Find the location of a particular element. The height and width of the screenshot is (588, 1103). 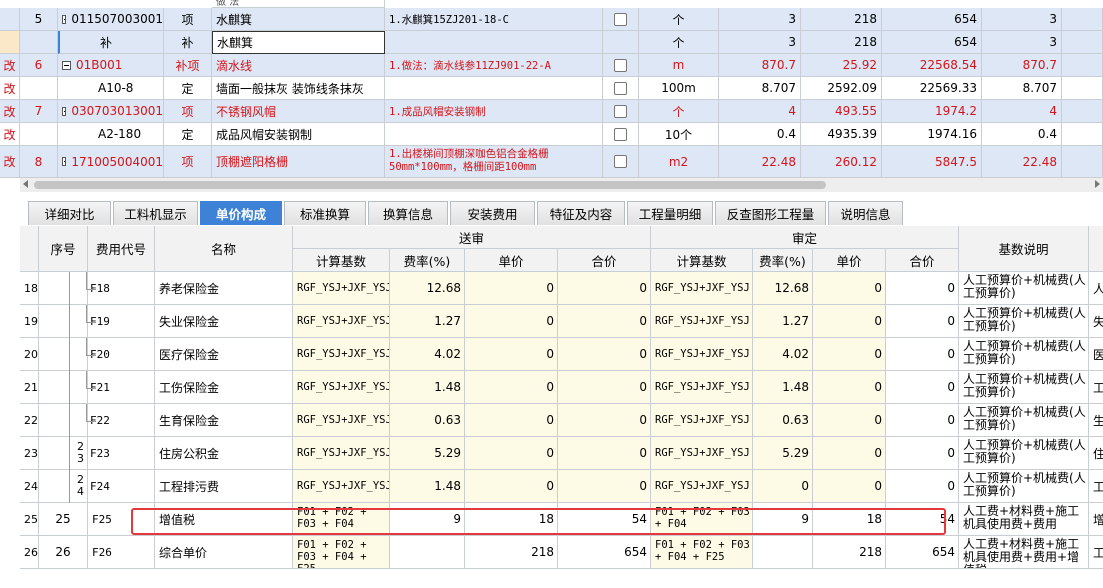

approved-rate: 4.02 is located at coordinates (783, 354).